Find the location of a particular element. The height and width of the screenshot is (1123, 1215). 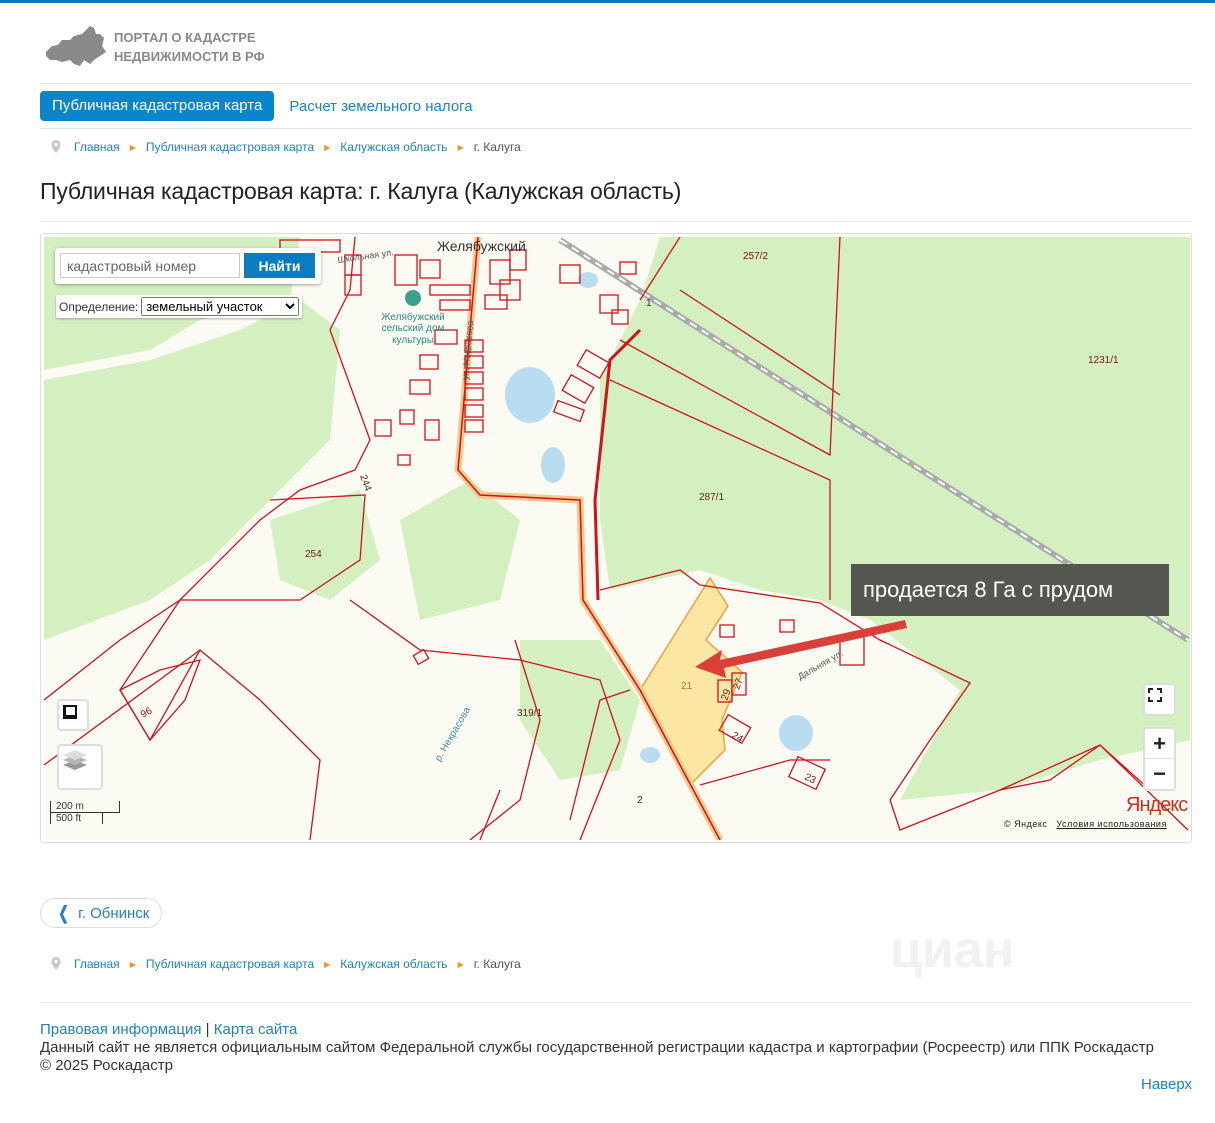

find-button: Найти is located at coordinates (279, 265).